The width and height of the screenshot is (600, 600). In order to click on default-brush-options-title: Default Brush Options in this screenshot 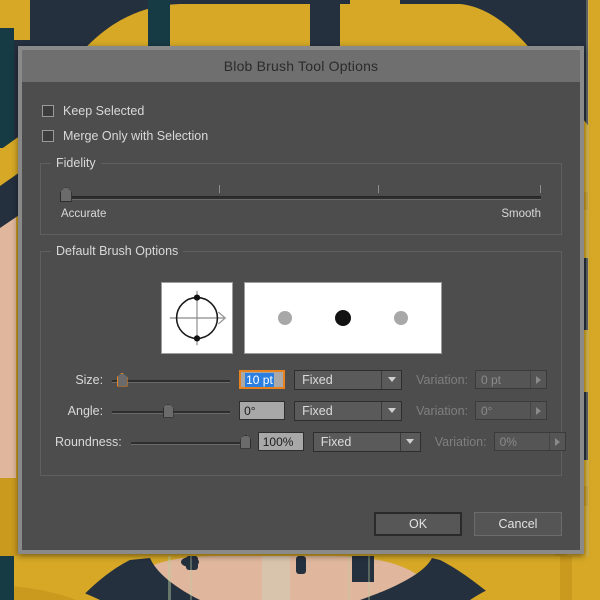, I will do `click(117, 251)`.